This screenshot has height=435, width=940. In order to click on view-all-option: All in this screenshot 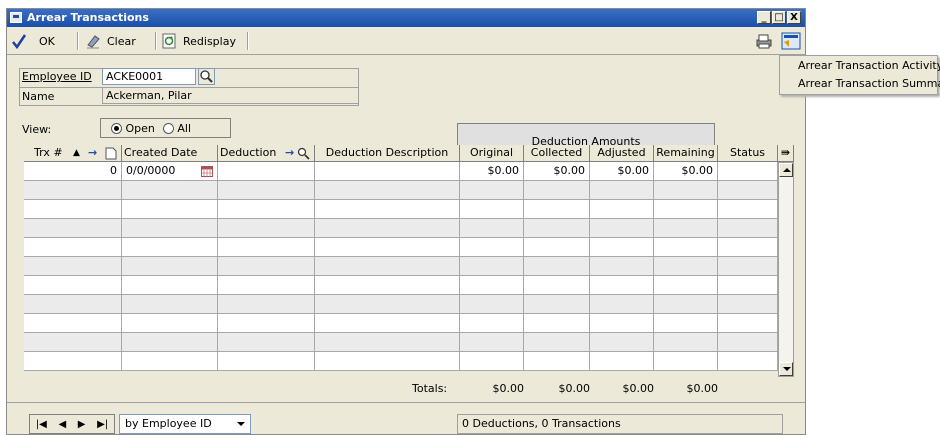, I will do `click(176, 128)`.